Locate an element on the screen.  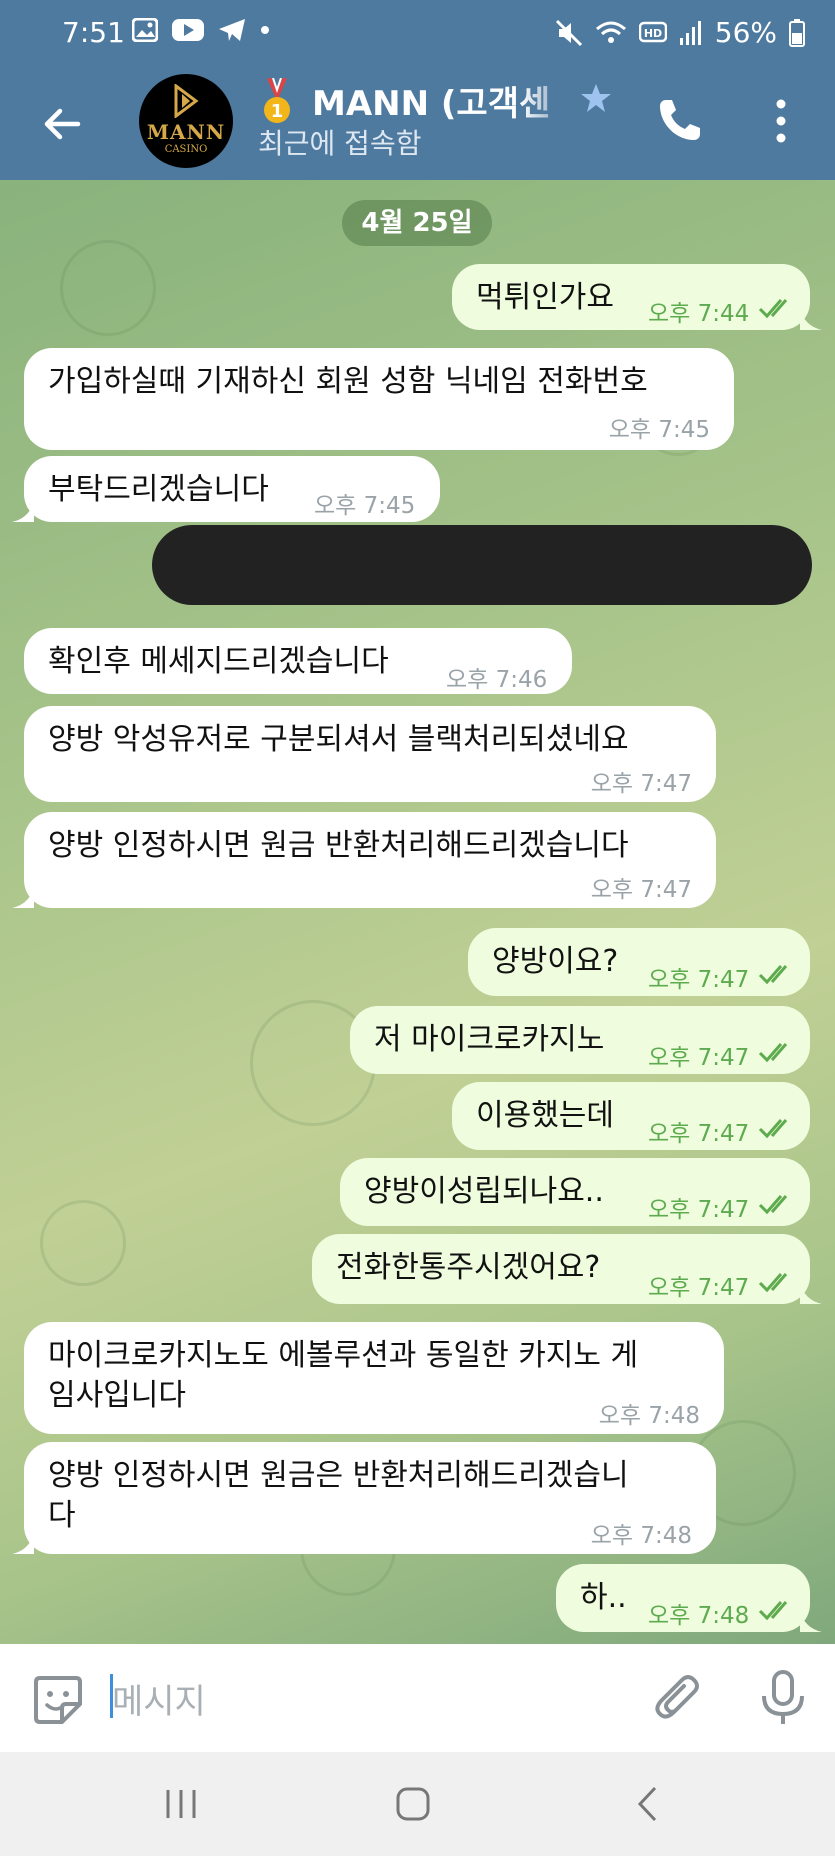
message-incoming: 양방 인정하시면 원금은 반환처리해드리겠습니 다 오후 7:48 is located at coordinates (370, 1498).